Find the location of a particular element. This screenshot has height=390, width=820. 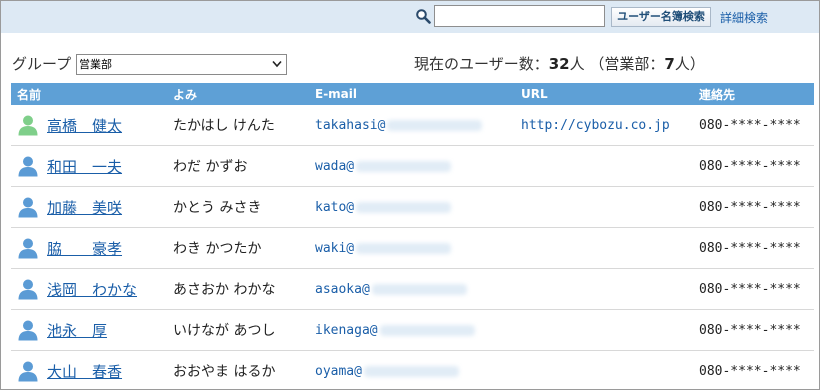

user-count-total: 32 is located at coordinates (559, 64).